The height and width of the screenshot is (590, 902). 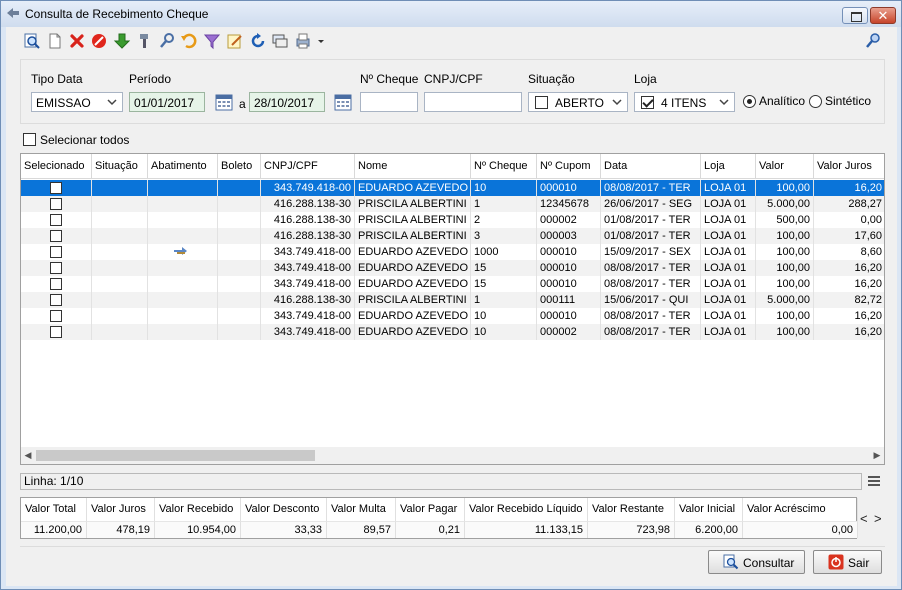 I want to click on scrollbar-thumb, so click(x=175, y=455).